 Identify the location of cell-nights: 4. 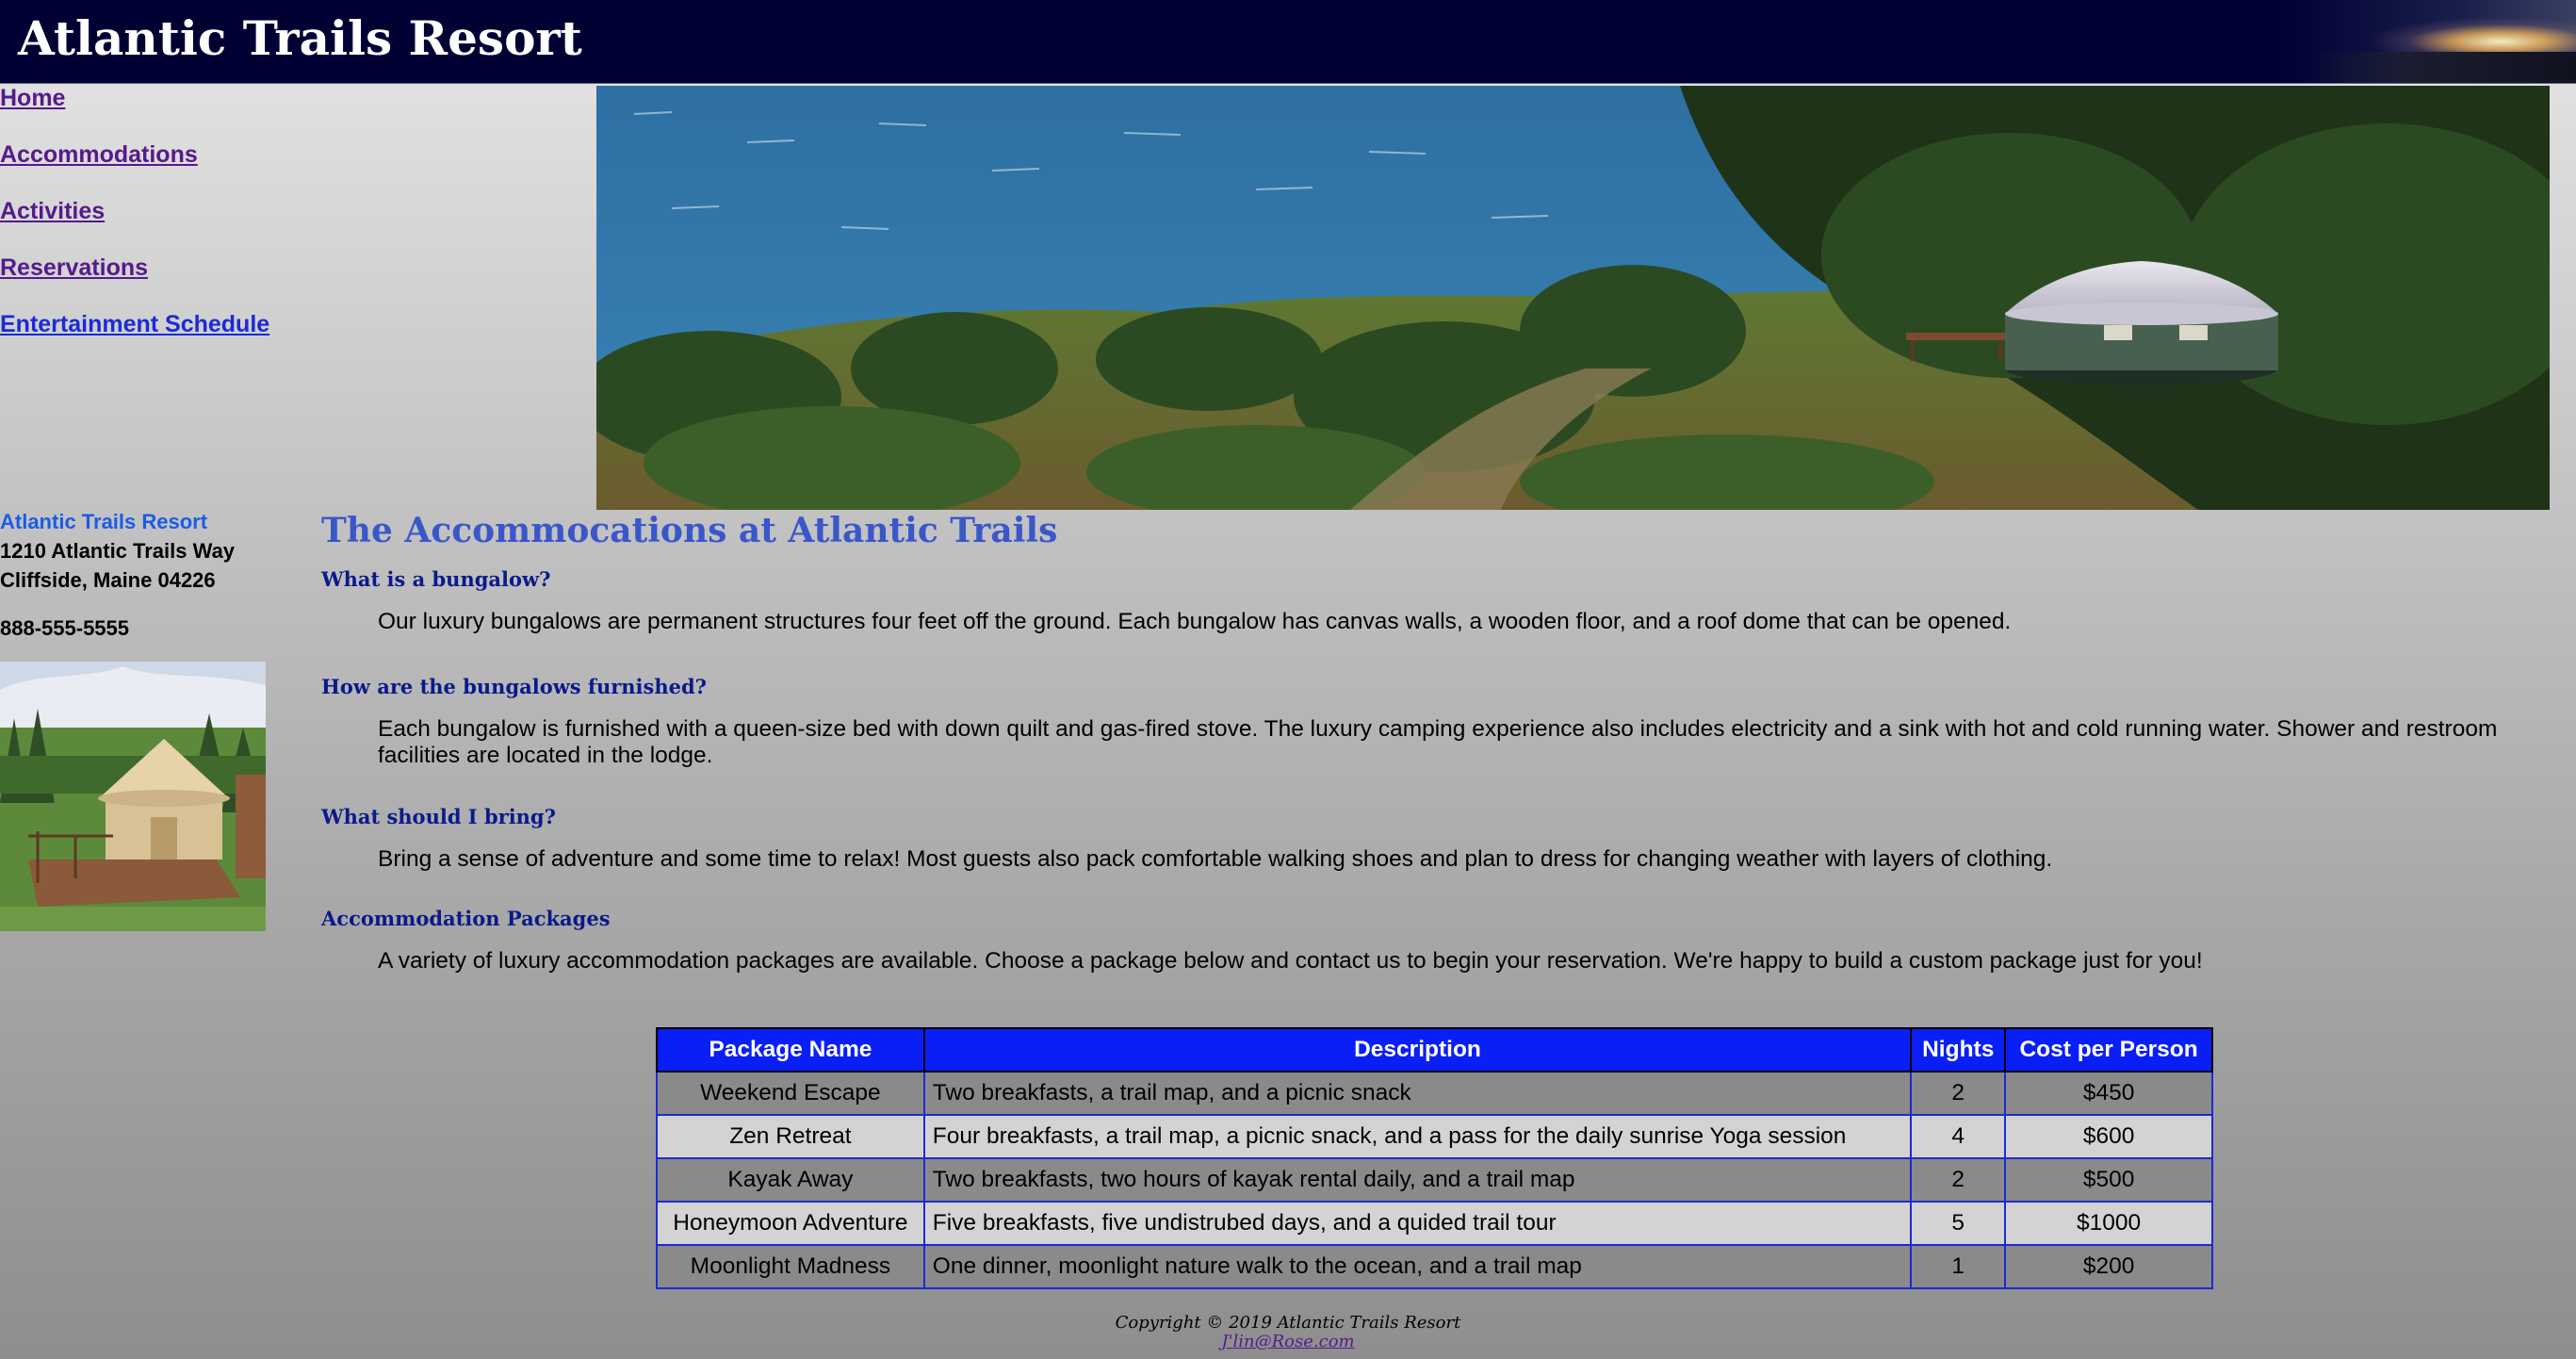
(1958, 1136).